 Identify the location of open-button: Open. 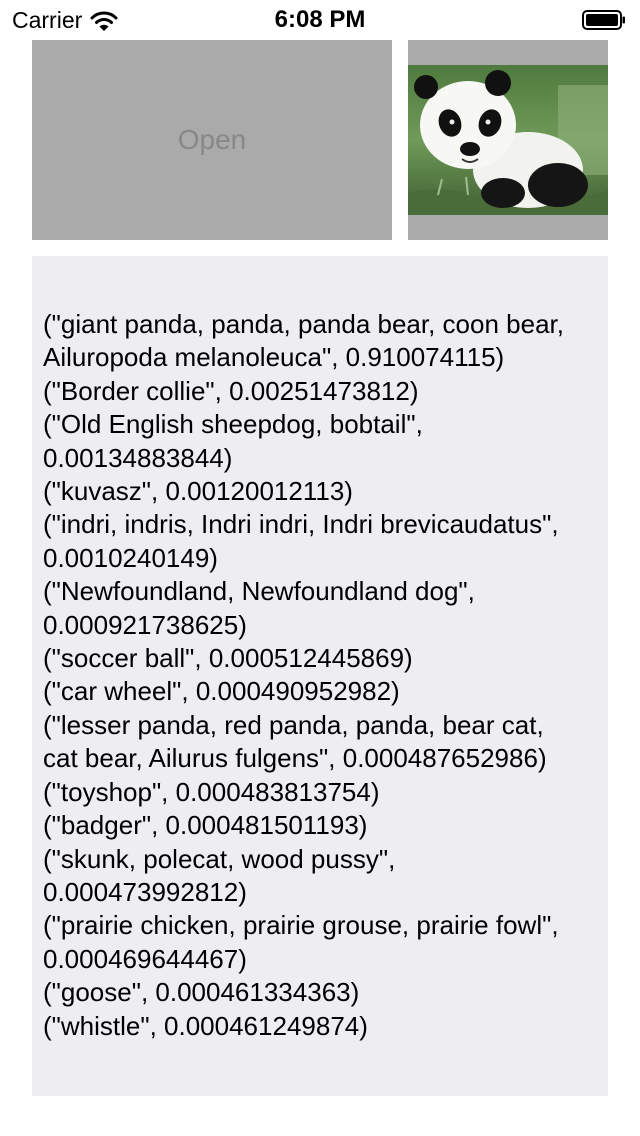
(212, 140).